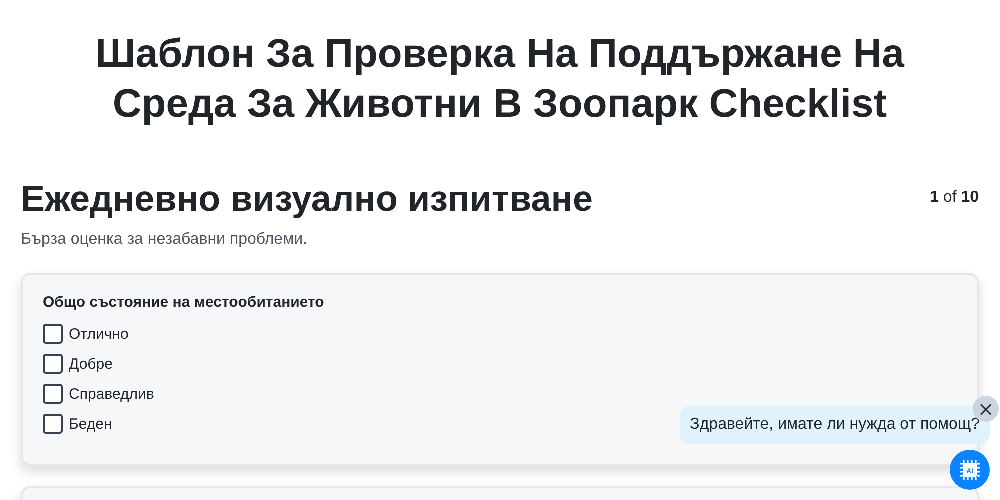 The image size is (1000, 500). Describe the element at coordinates (307, 199) in the screenshot. I see `section-heading: Ежедневно визуално изпитване` at that location.